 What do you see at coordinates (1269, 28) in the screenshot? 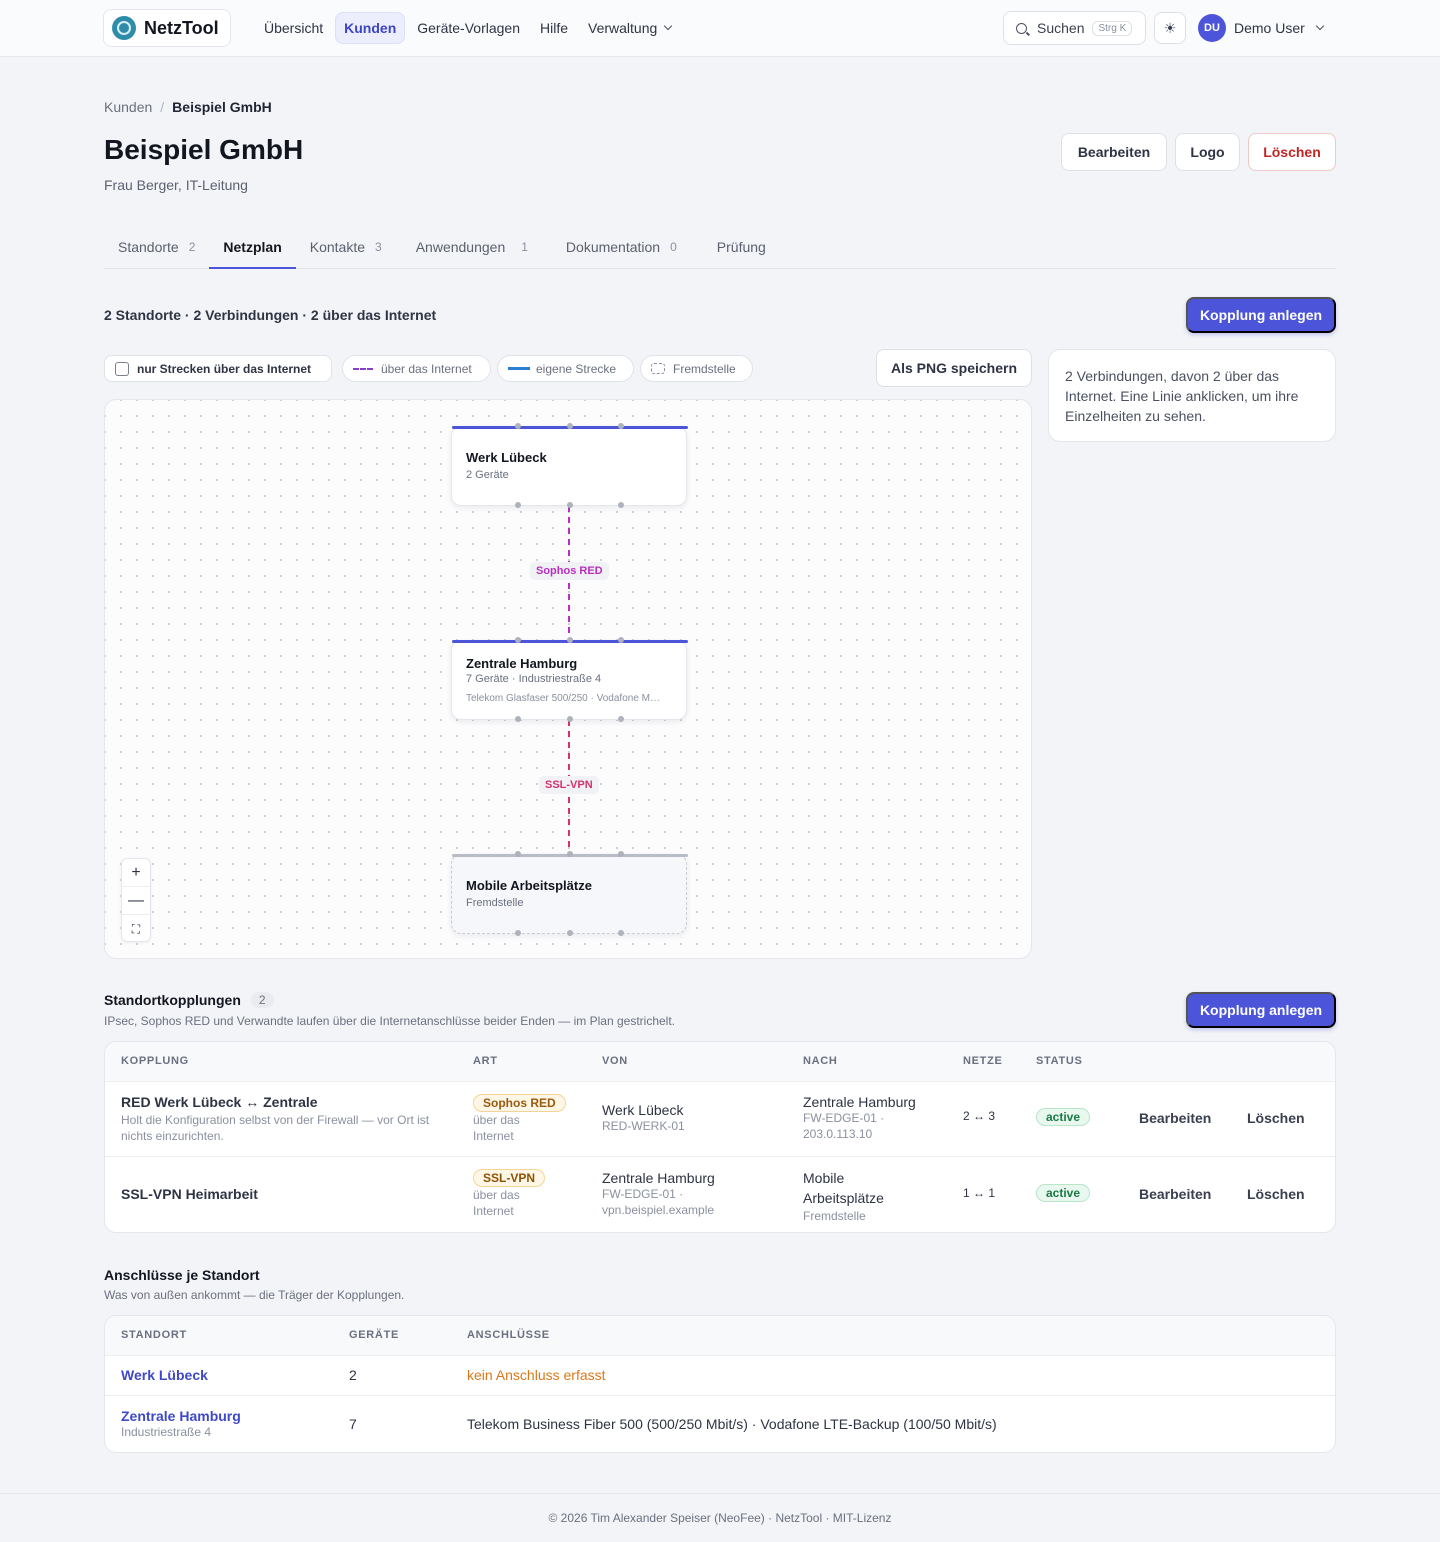
I see `user-name: Demo User` at bounding box center [1269, 28].